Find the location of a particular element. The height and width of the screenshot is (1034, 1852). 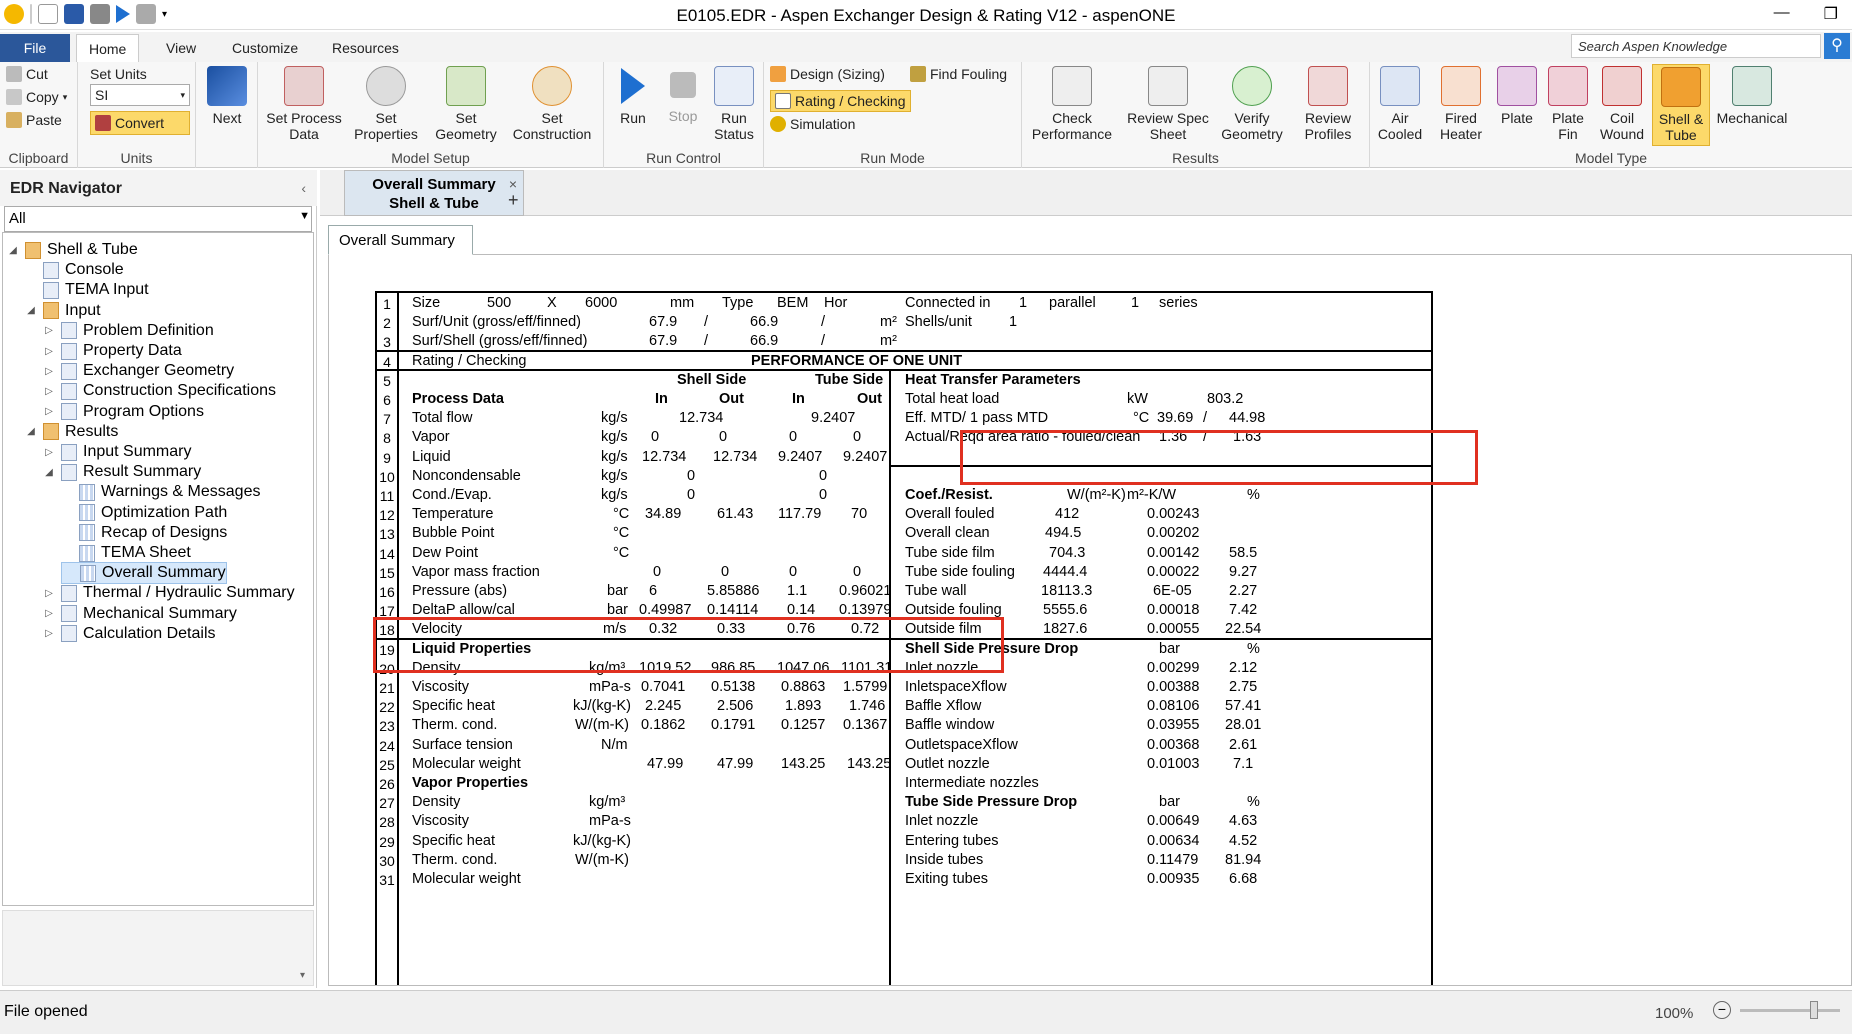

paste-button: Paste is located at coordinates (34, 120).